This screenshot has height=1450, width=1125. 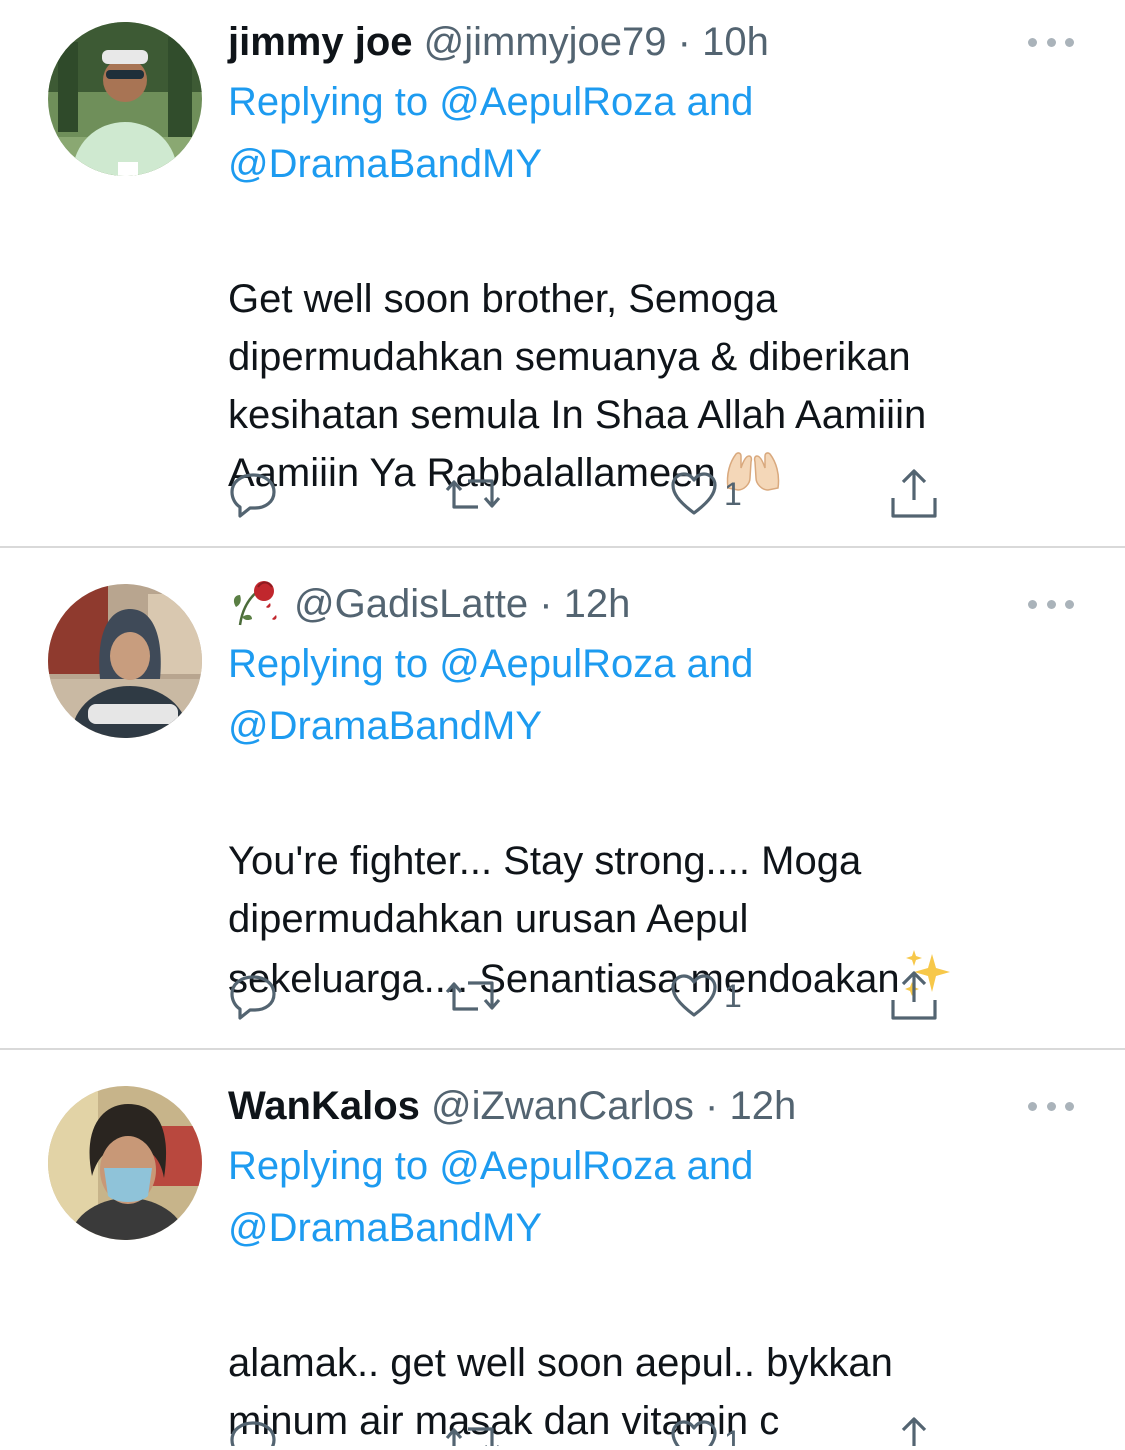 I want to click on display-name: WanKalos, so click(x=324, y=1106).